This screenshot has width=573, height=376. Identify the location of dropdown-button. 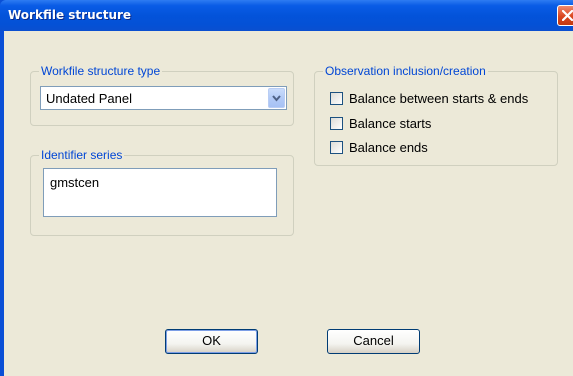
(276, 98).